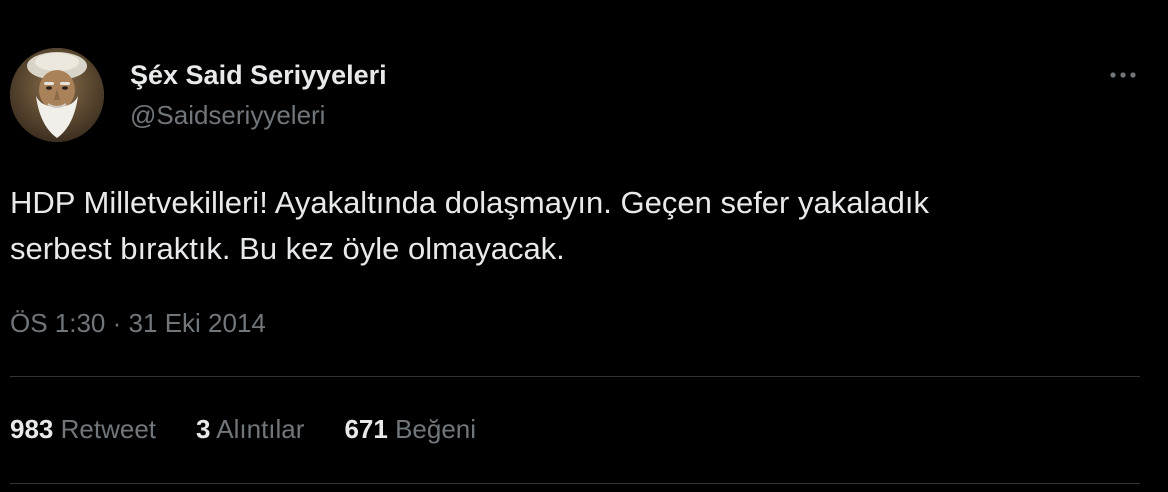 This screenshot has width=1168, height=492. I want to click on author-handle: @Saidseriyyeleri, so click(227, 115).